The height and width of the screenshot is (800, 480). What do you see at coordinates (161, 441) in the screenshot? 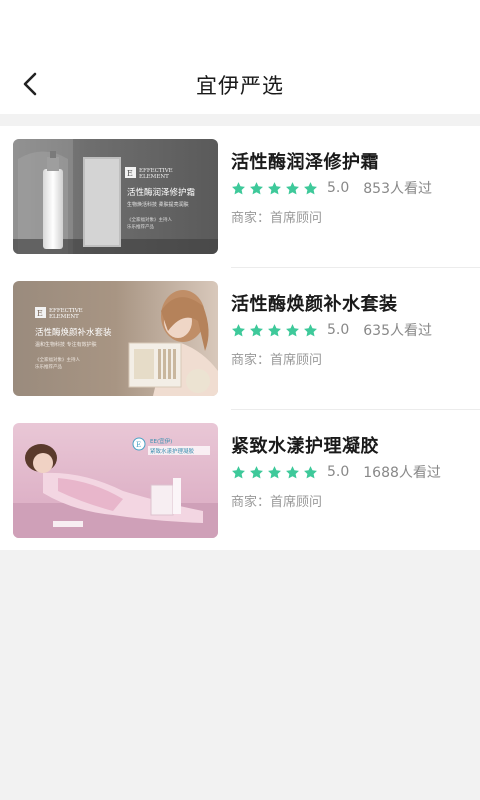
I see `banner-brand-line1: EE(宜伊)` at bounding box center [161, 441].